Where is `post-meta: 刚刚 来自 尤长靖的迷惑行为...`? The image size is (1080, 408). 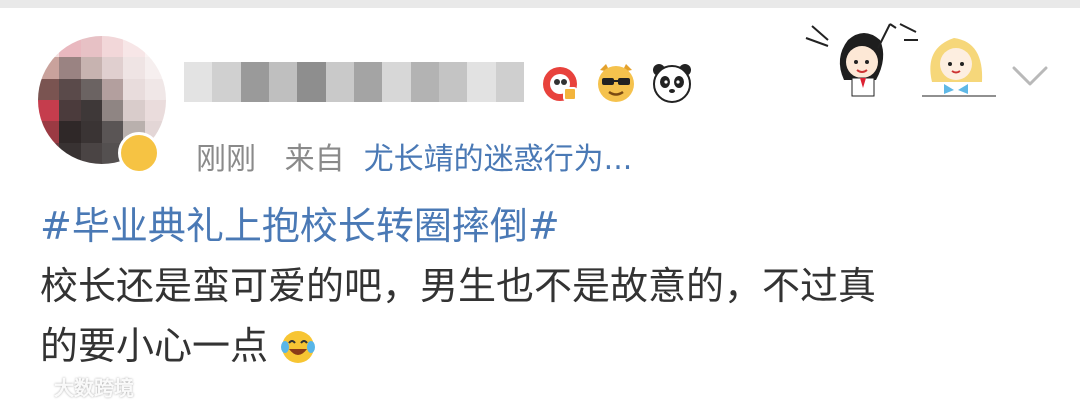
post-meta: 刚刚 来自 尤长靖的迷惑行为... is located at coordinates (414, 156).